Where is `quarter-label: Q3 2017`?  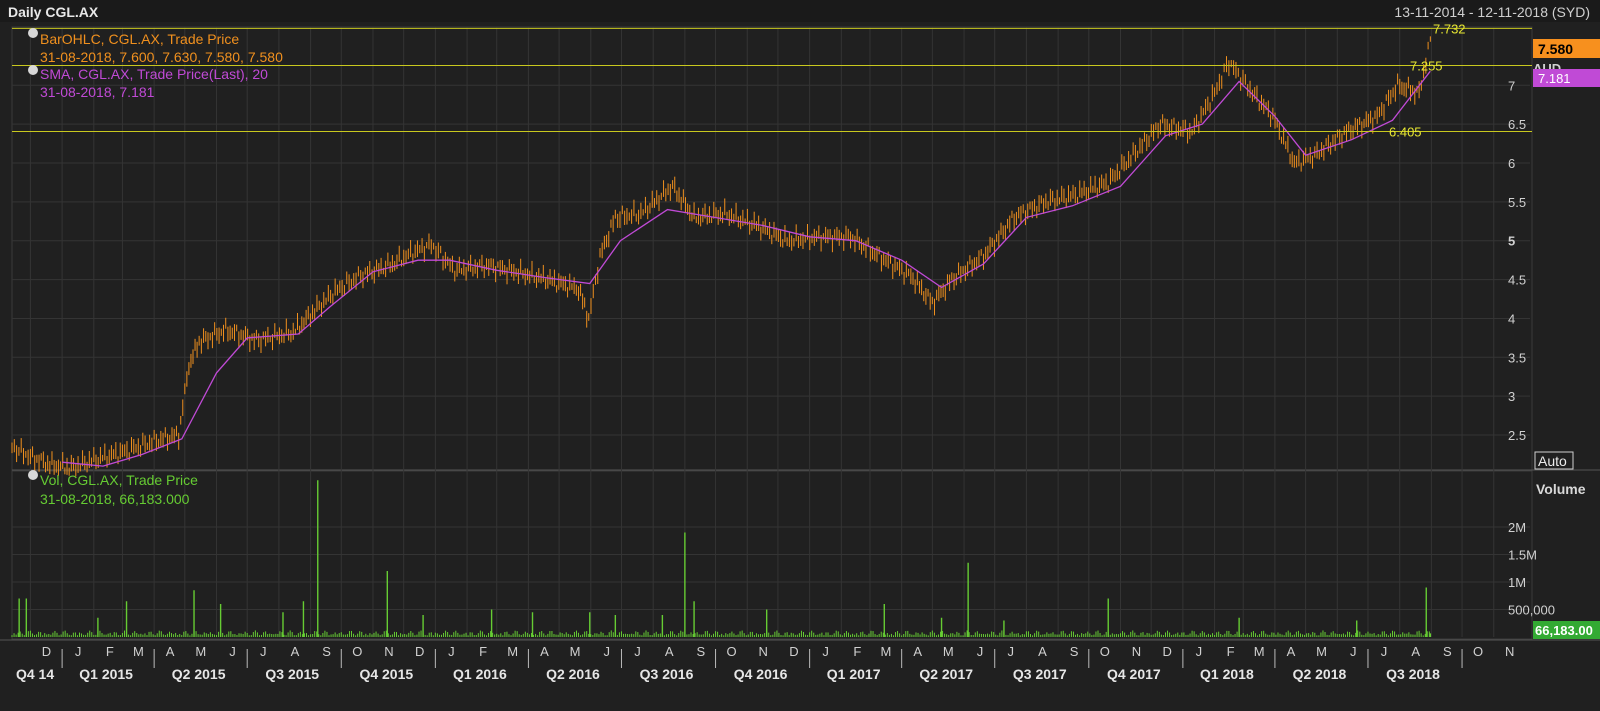 quarter-label: Q3 2017 is located at coordinates (1040, 674).